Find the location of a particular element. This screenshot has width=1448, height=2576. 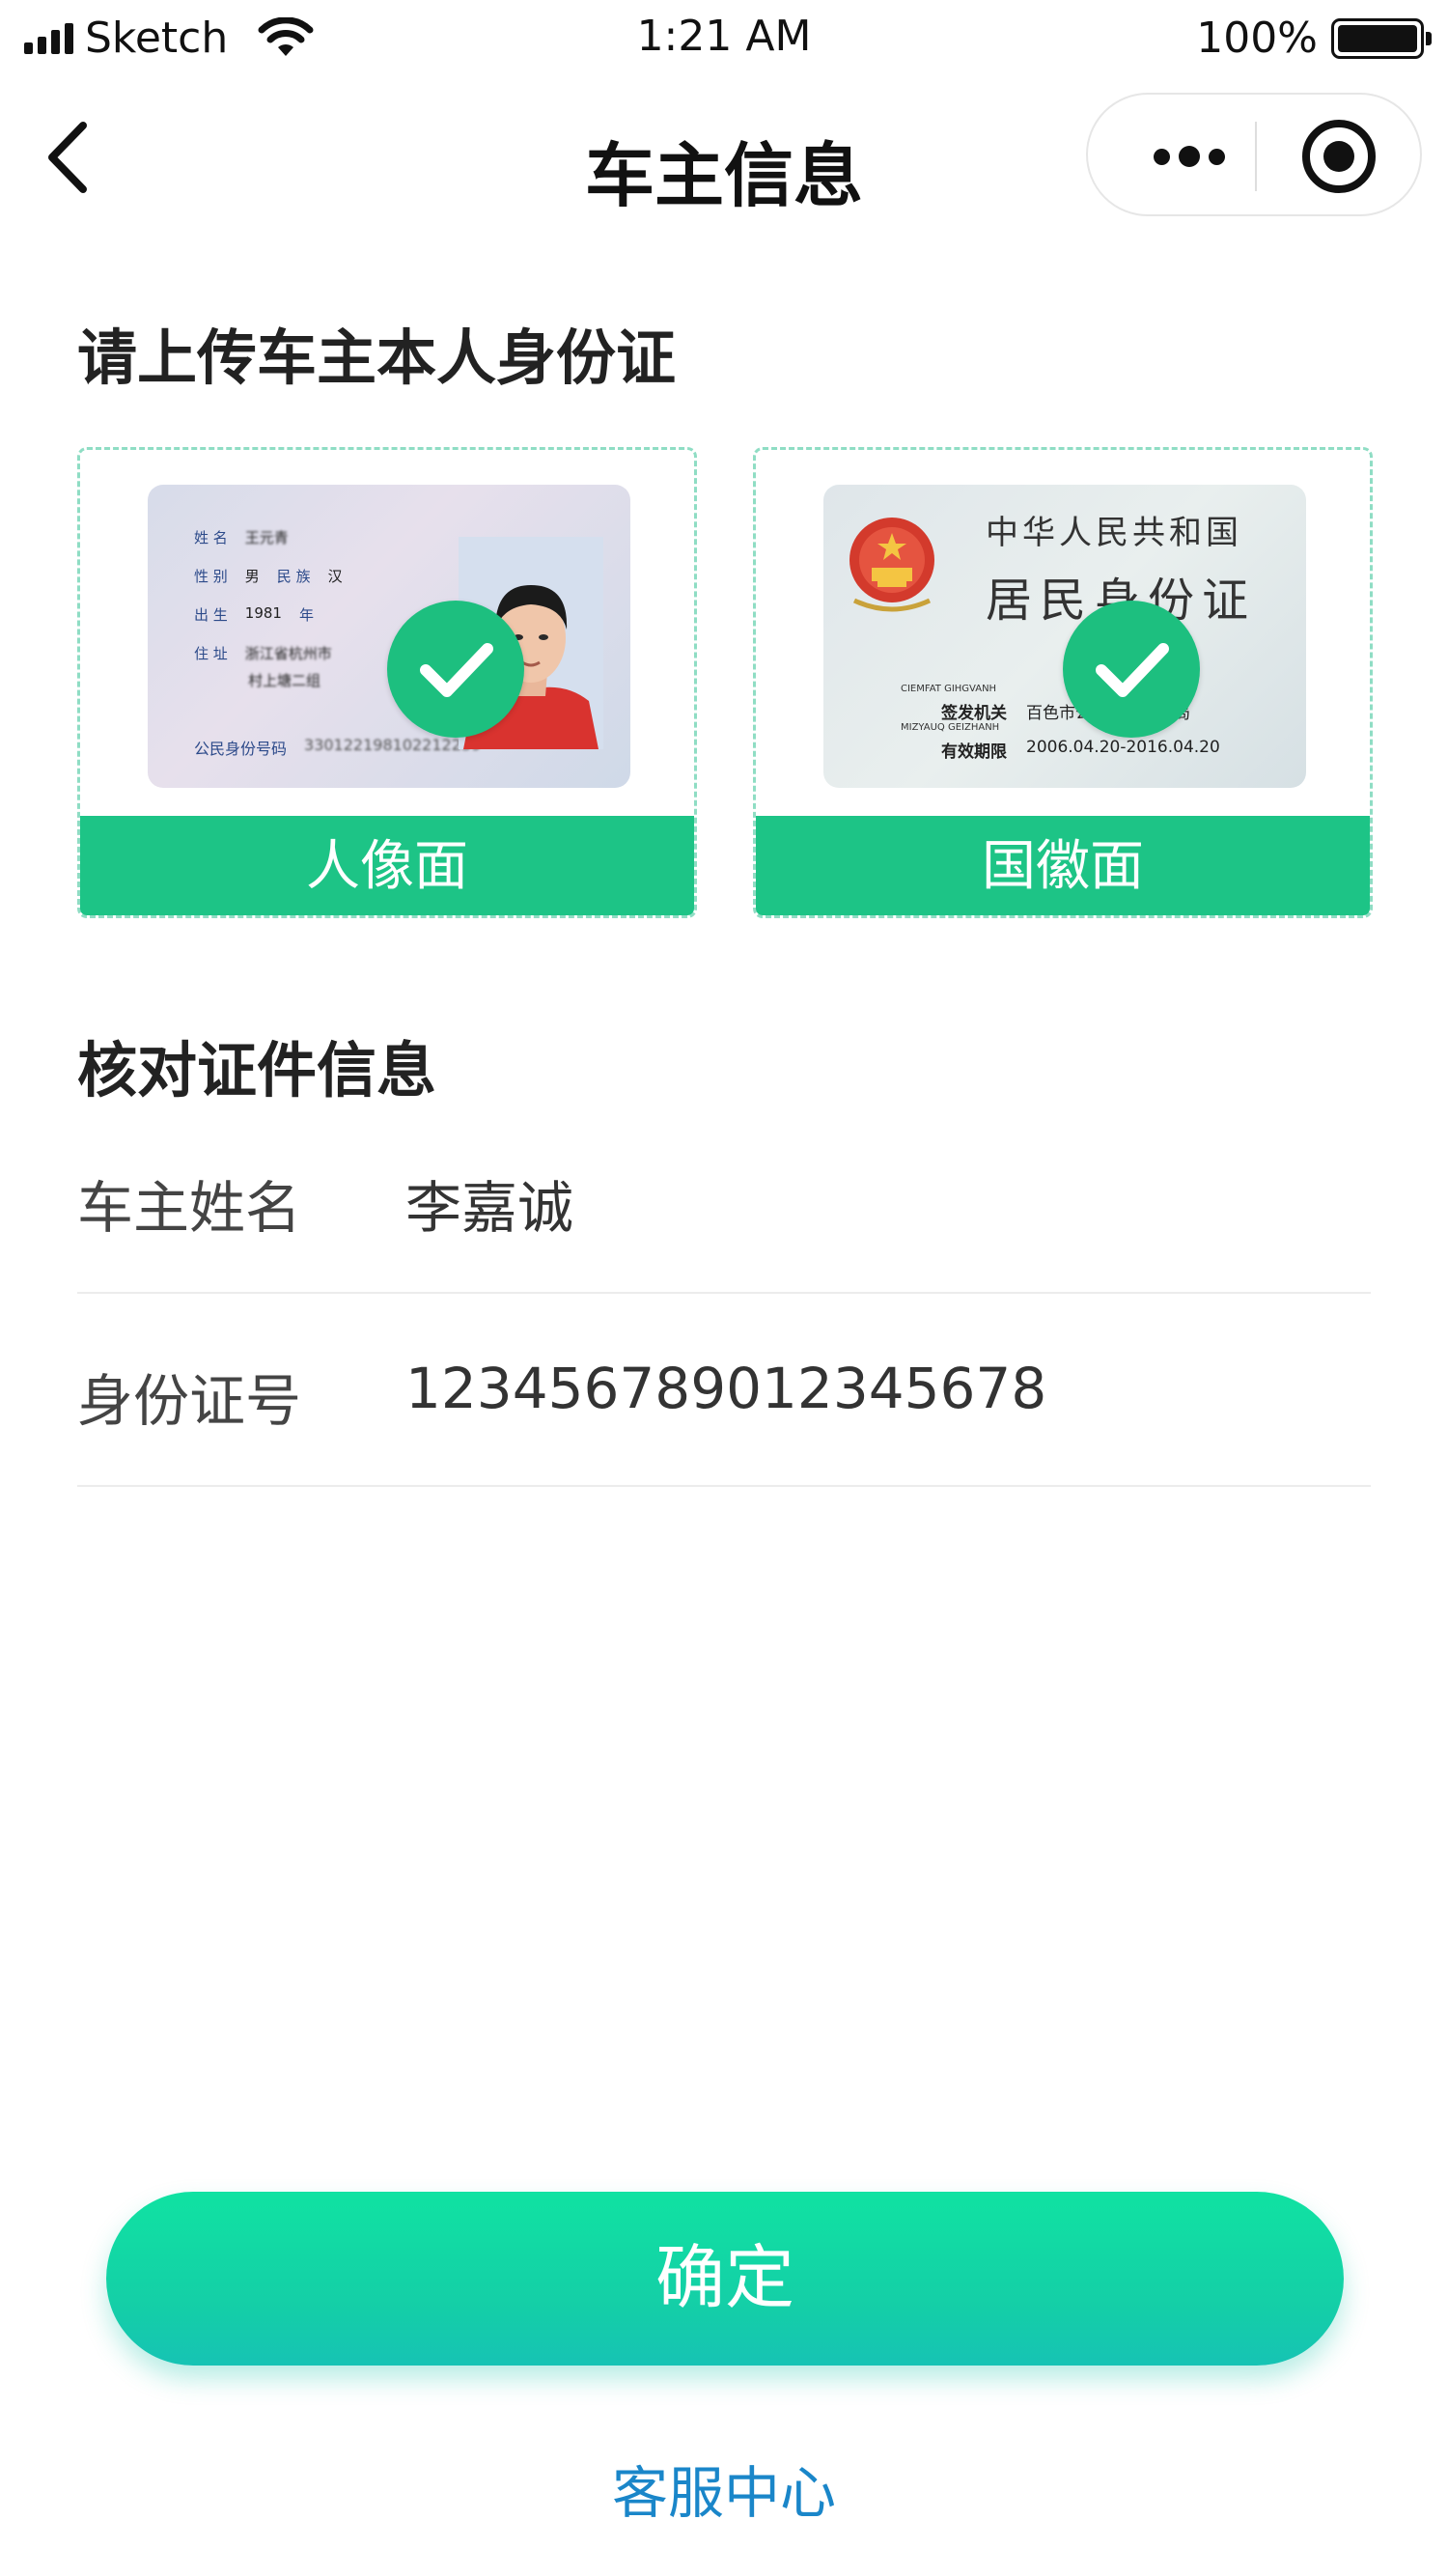

emblem-side-label: 国徽面 is located at coordinates (1063, 866).